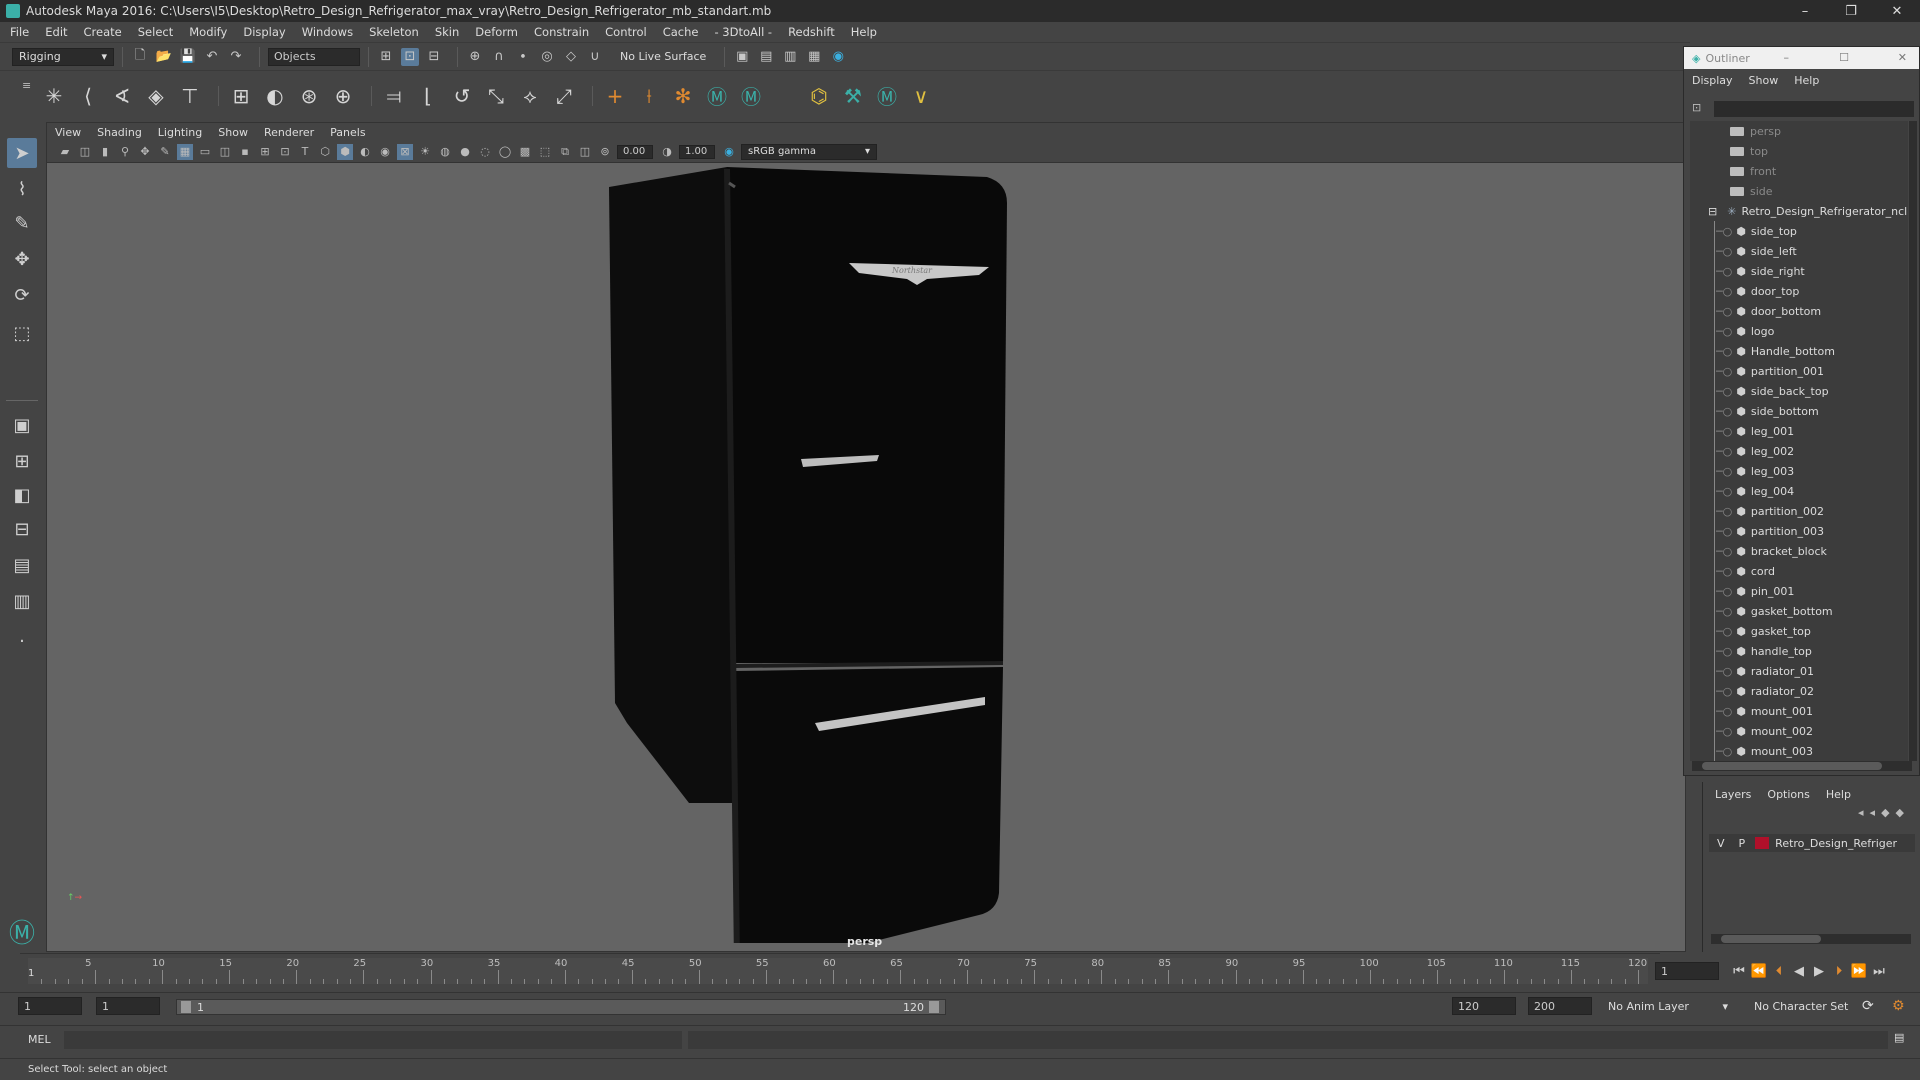 Image resolution: width=1920 pixels, height=1080 pixels. Describe the element at coordinates (571, 57) in the screenshot. I see `snap-surface-icon: ◇` at that location.